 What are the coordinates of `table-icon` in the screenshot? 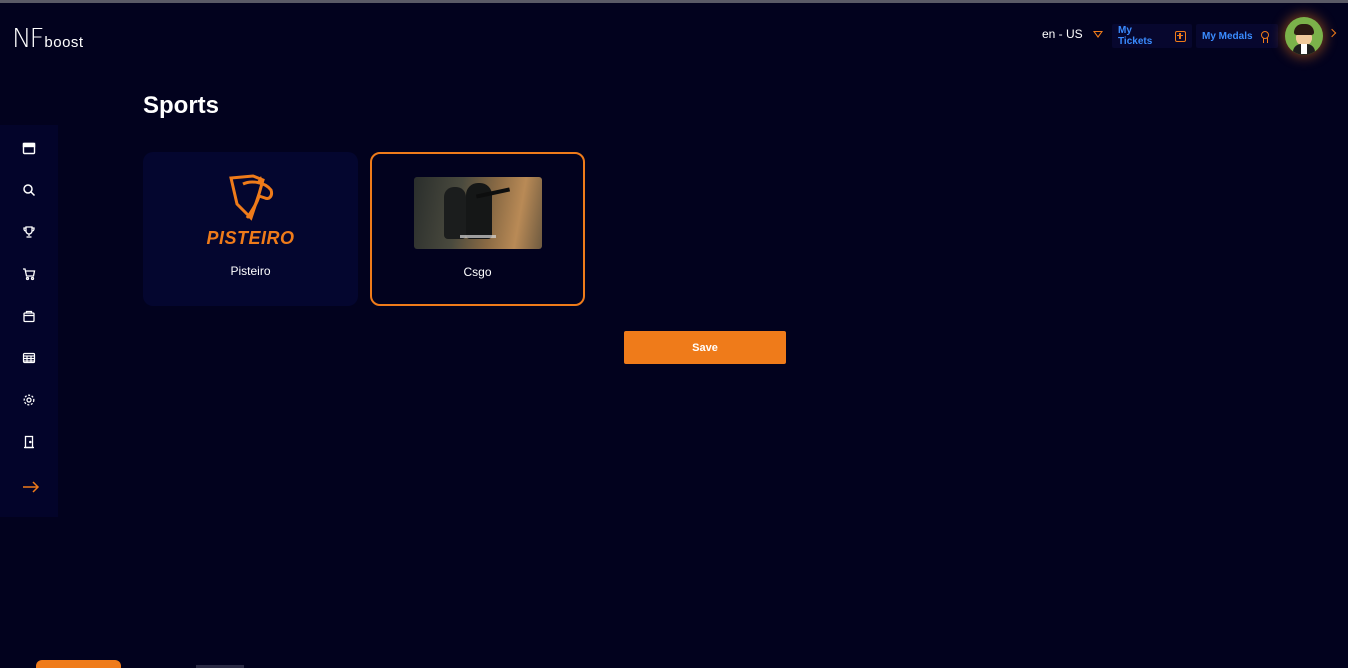 It's located at (30, 359).